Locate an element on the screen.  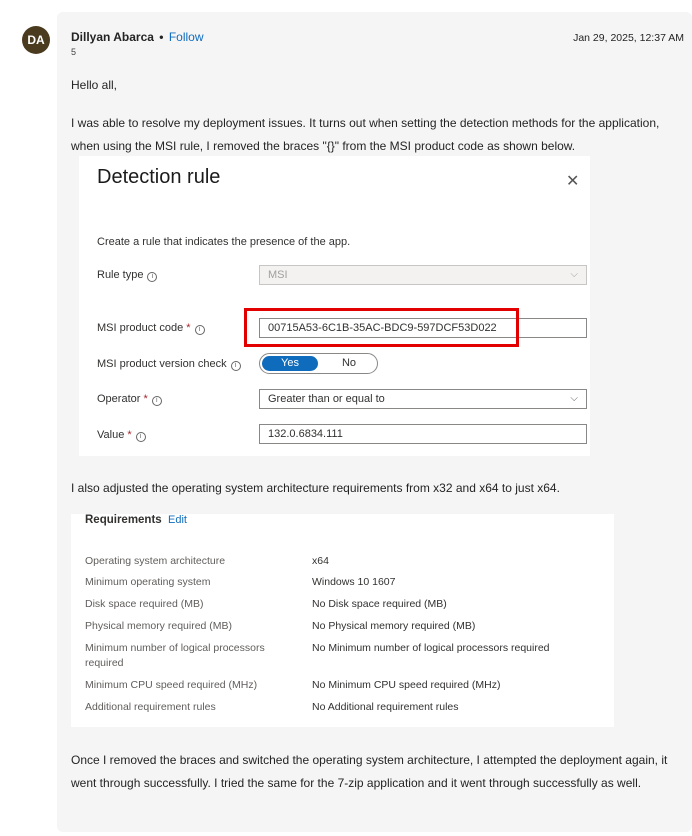
rule-type-value: MSI is located at coordinates (278, 275).